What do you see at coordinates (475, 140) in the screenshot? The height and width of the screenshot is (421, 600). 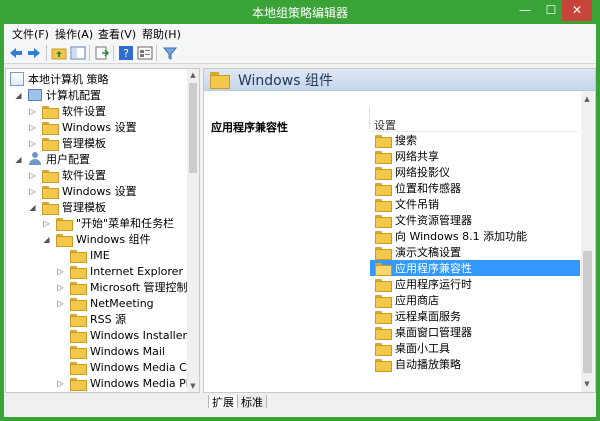 I see `settings-item: 搜索` at bounding box center [475, 140].